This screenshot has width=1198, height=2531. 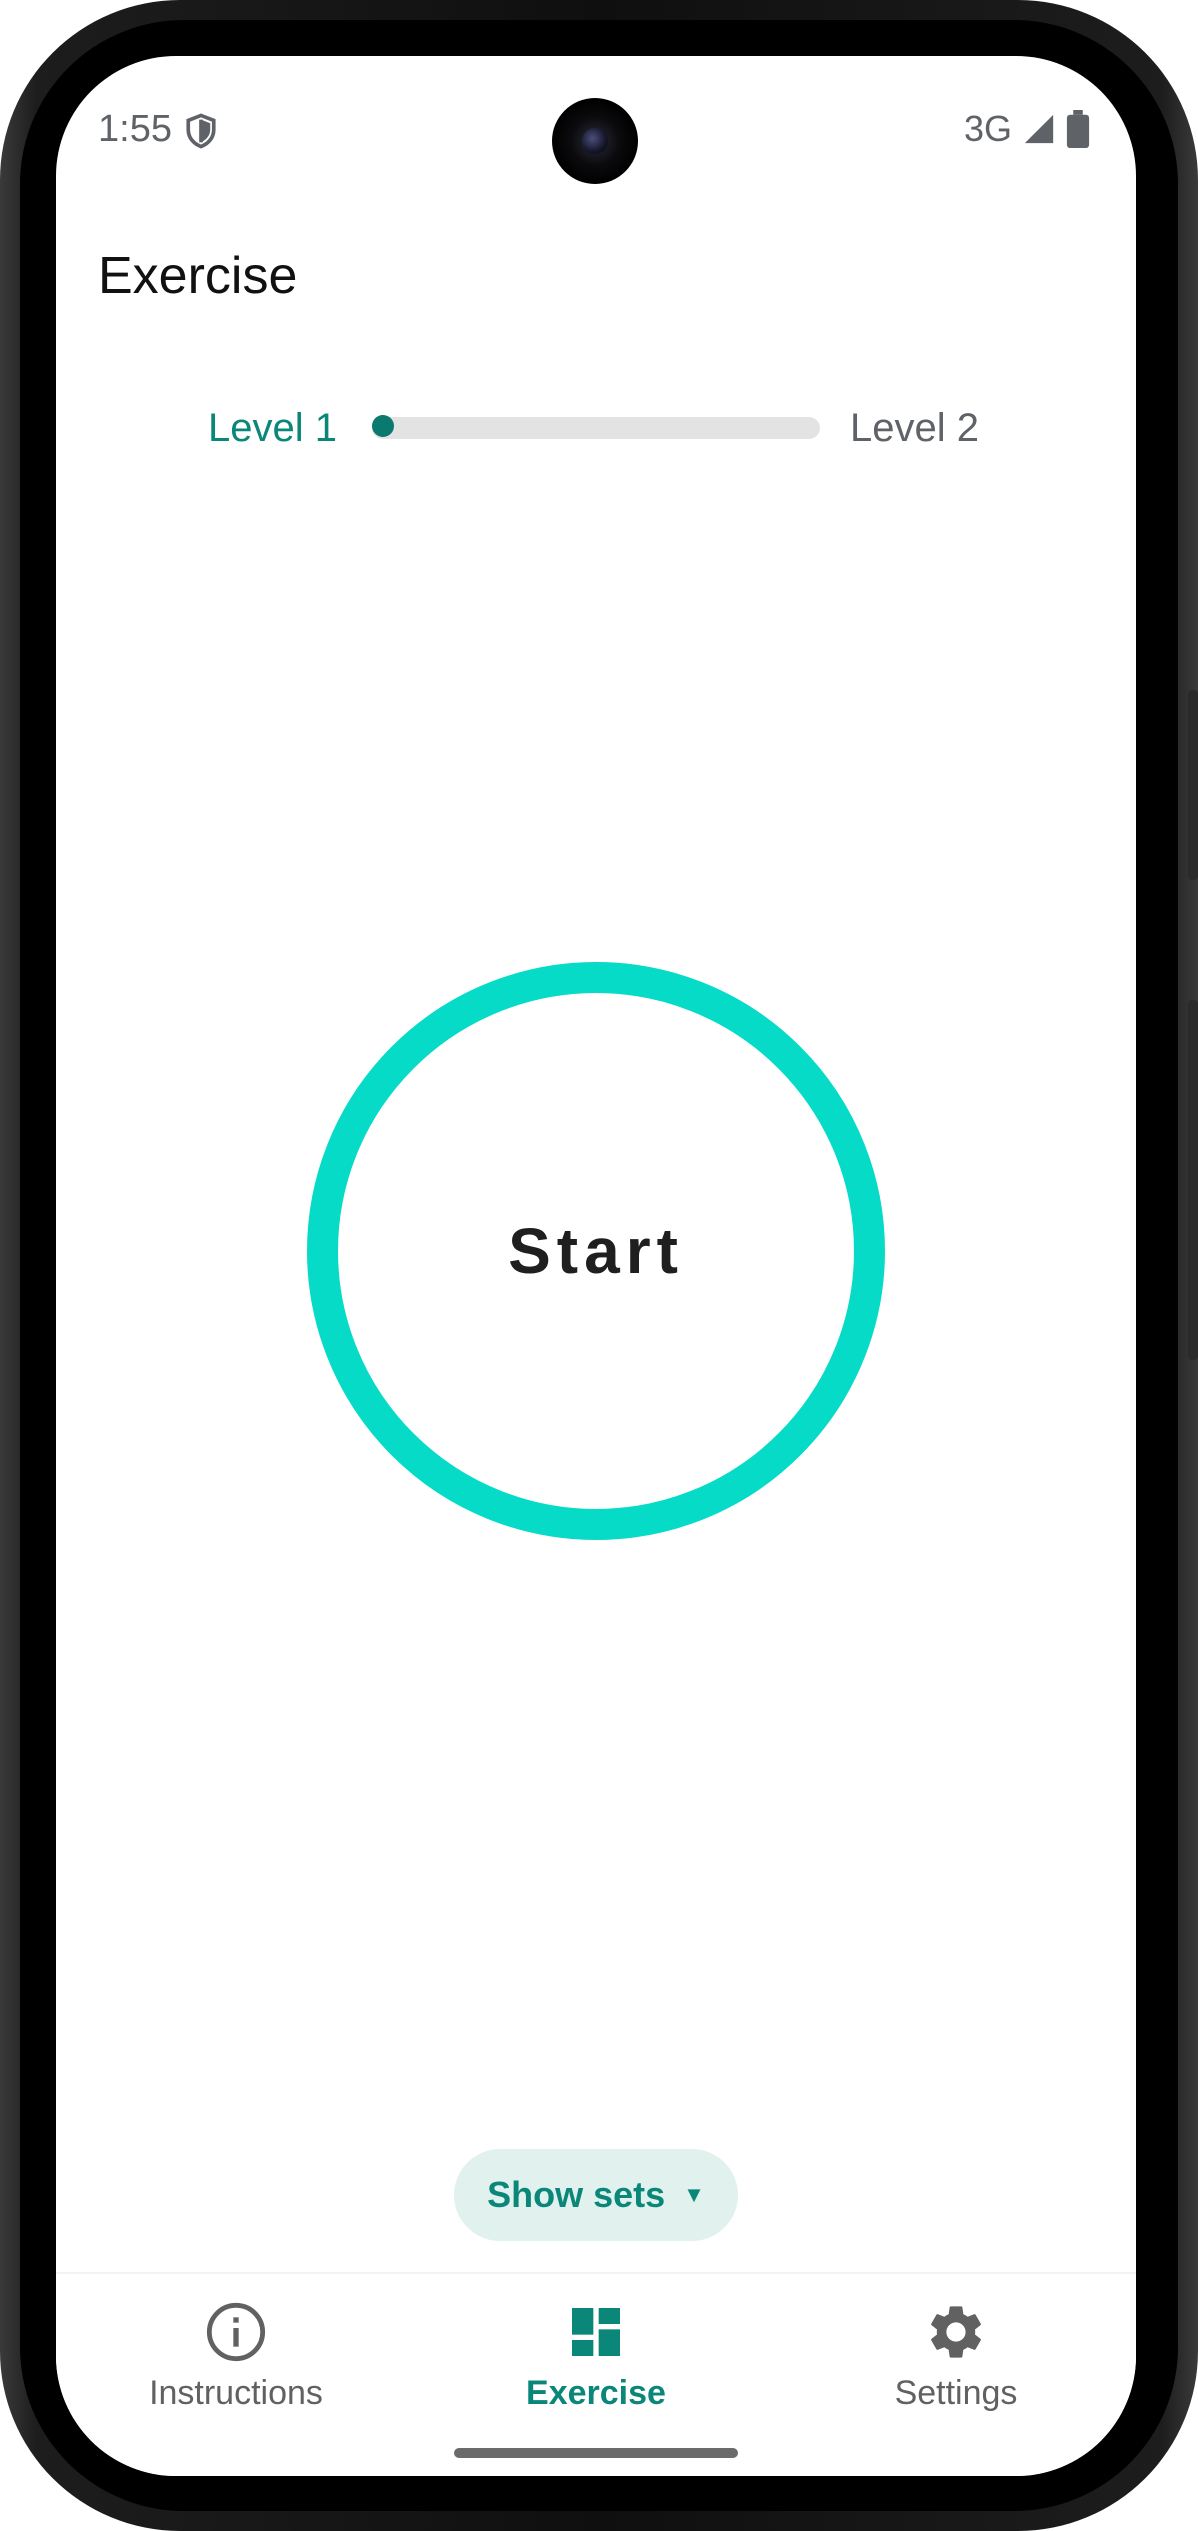 I want to click on show-sets-button: Show sets ▼, so click(x=596, y=2195).